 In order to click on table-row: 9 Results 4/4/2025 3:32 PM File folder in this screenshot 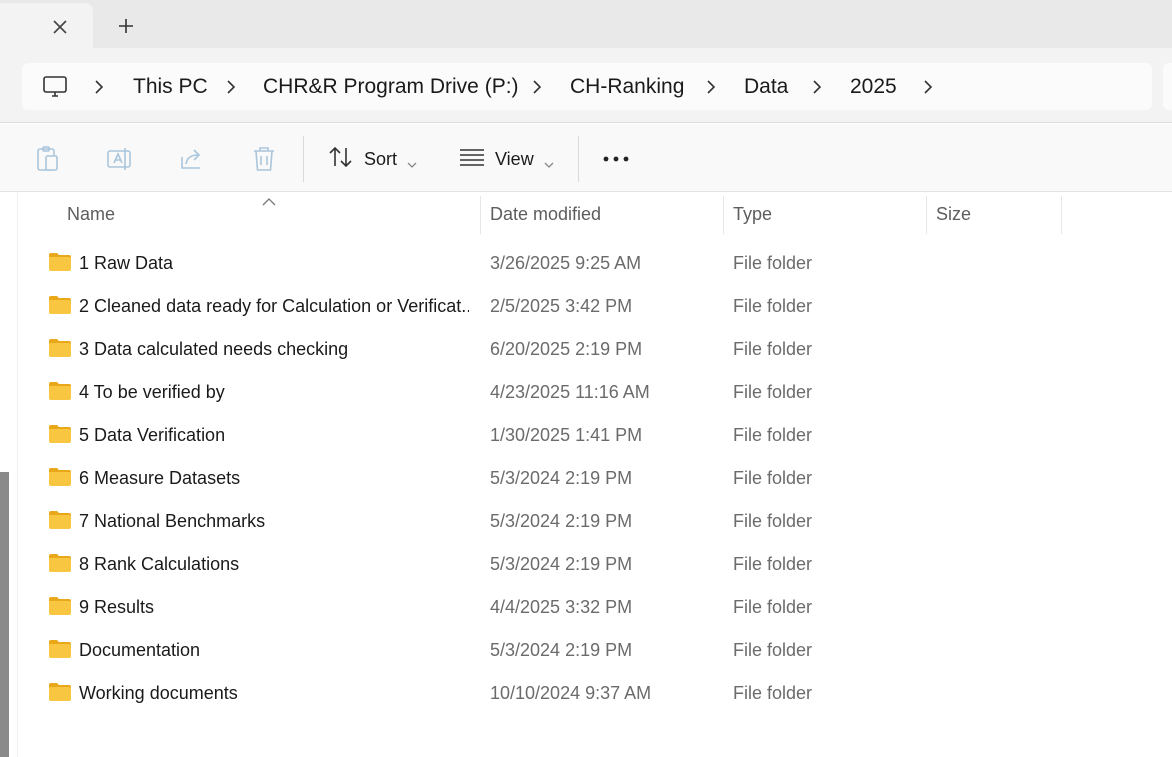, I will do `click(595, 607)`.